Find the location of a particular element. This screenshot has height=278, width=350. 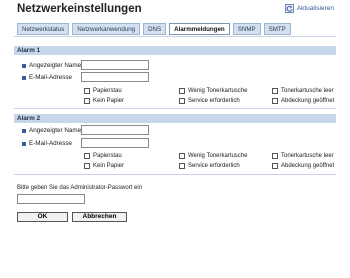

tab-netzwerkanwendung: Netzwerkanwendung is located at coordinates (106, 29).